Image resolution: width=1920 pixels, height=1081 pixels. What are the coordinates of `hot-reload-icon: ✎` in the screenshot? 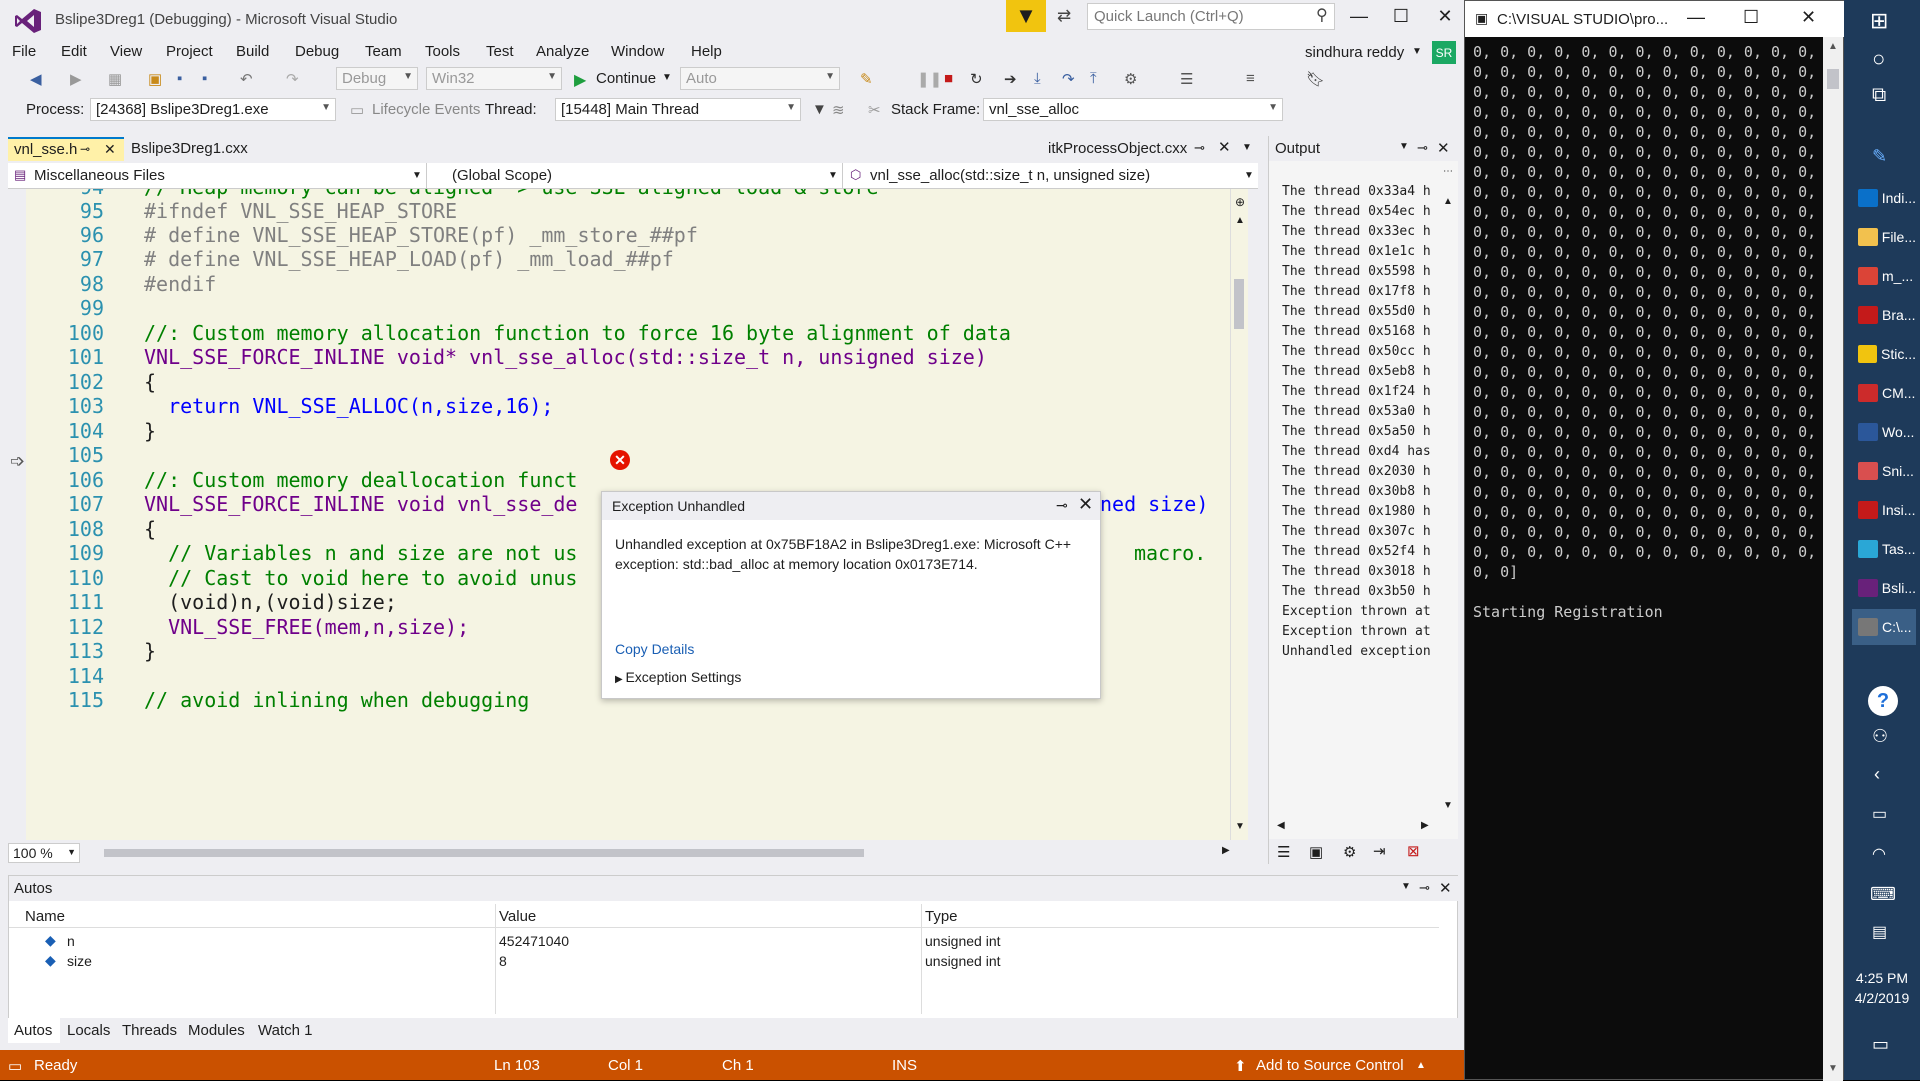 It's located at (866, 79).